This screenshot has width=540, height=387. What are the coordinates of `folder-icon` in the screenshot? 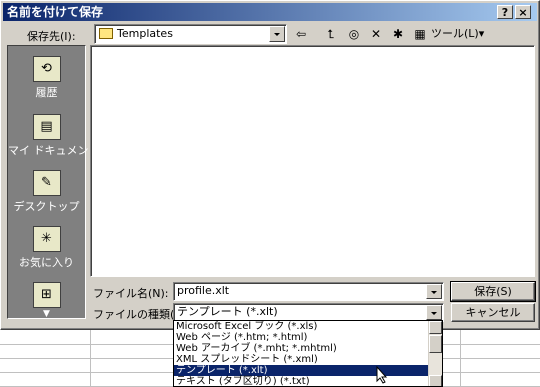 It's located at (106, 33).